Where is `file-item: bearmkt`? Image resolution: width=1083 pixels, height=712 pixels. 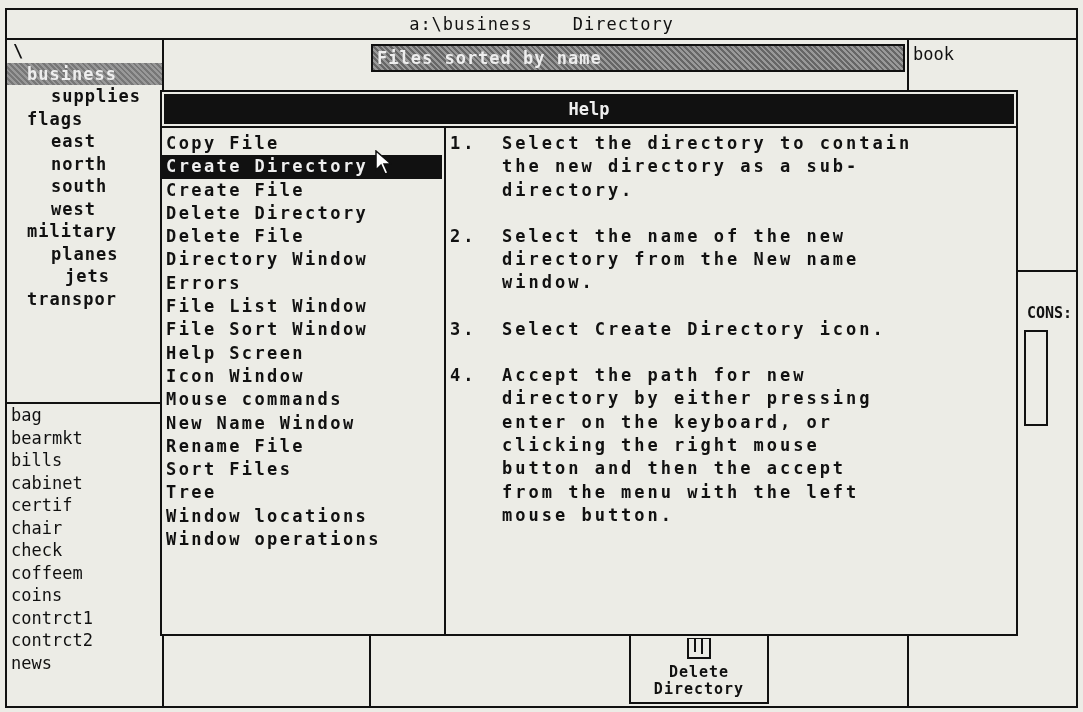
file-item: bearmkt is located at coordinates (86, 437).